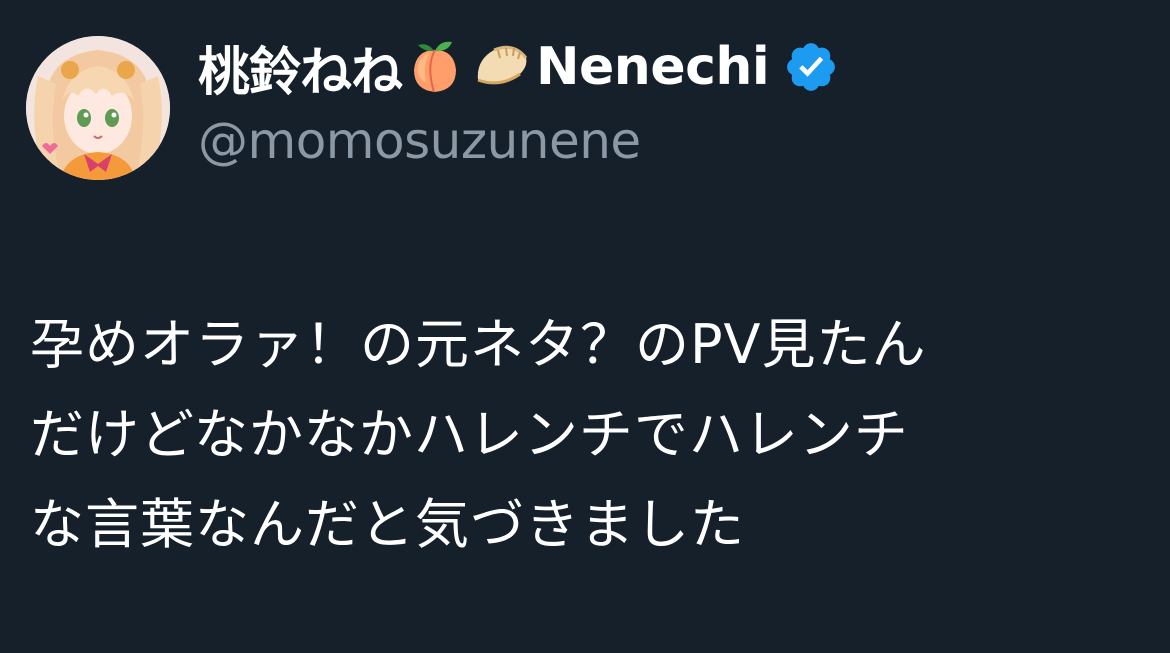  Describe the element at coordinates (387, 524) in the screenshot. I see `tweet-text-line: な言葉なんだと気づきました` at that location.